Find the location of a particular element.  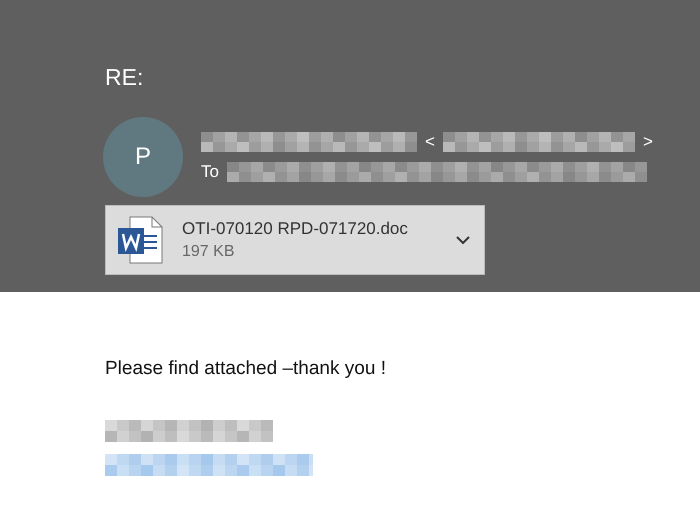

message-text: Please find attached –thank you ! is located at coordinates (245, 369).